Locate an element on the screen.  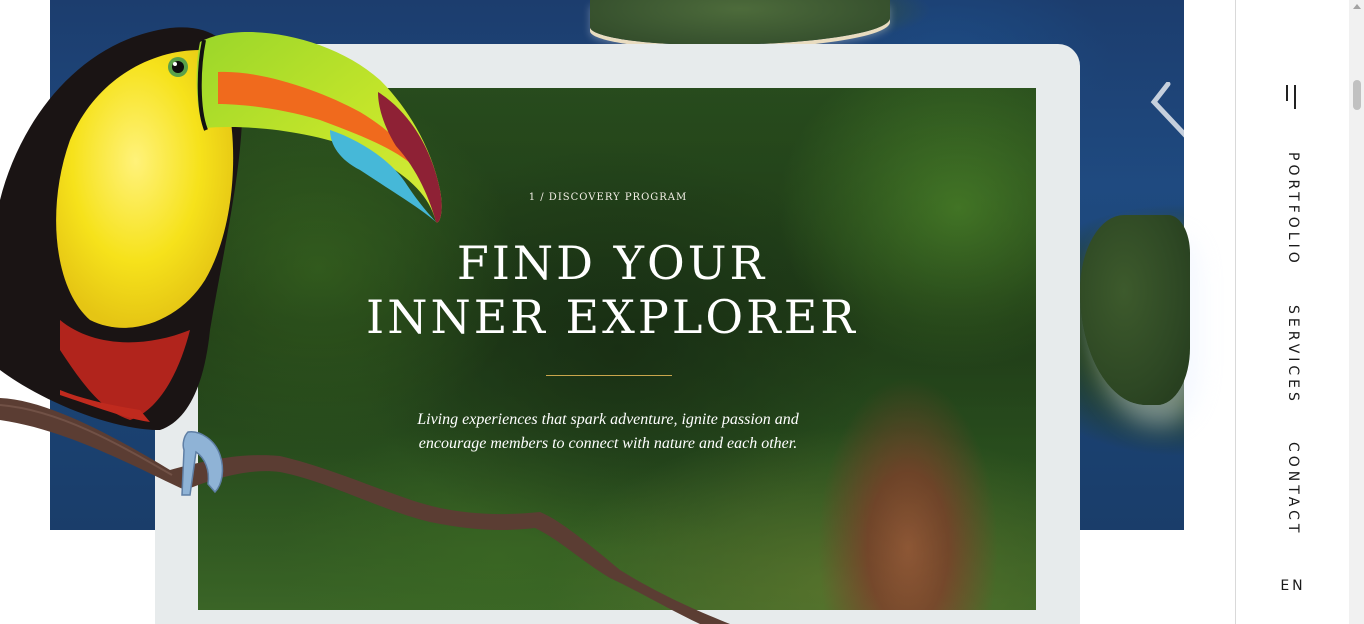
page-scrollbar is located at coordinates (1356, 312).